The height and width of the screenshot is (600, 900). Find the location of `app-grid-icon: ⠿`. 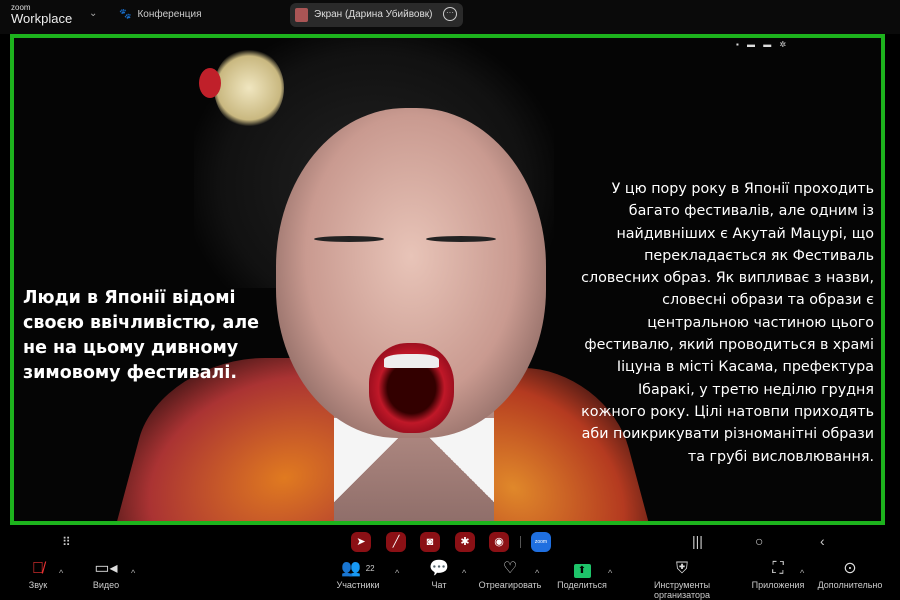

app-grid-icon: ⠿ is located at coordinates (66, 542).